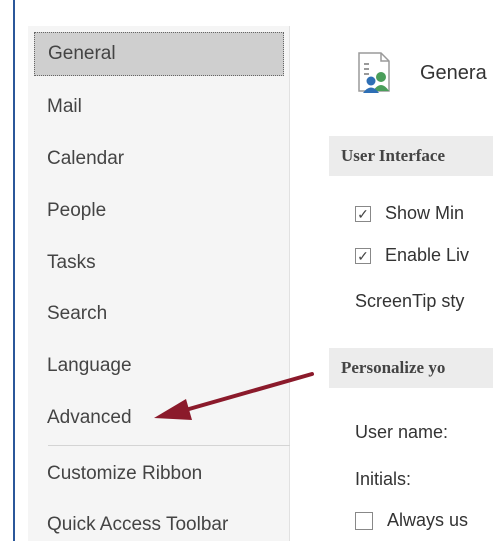 This screenshot has height=547, width=493. I want to click on sidebar-item-label: Quick Access Toolbar, so click(138, 524).